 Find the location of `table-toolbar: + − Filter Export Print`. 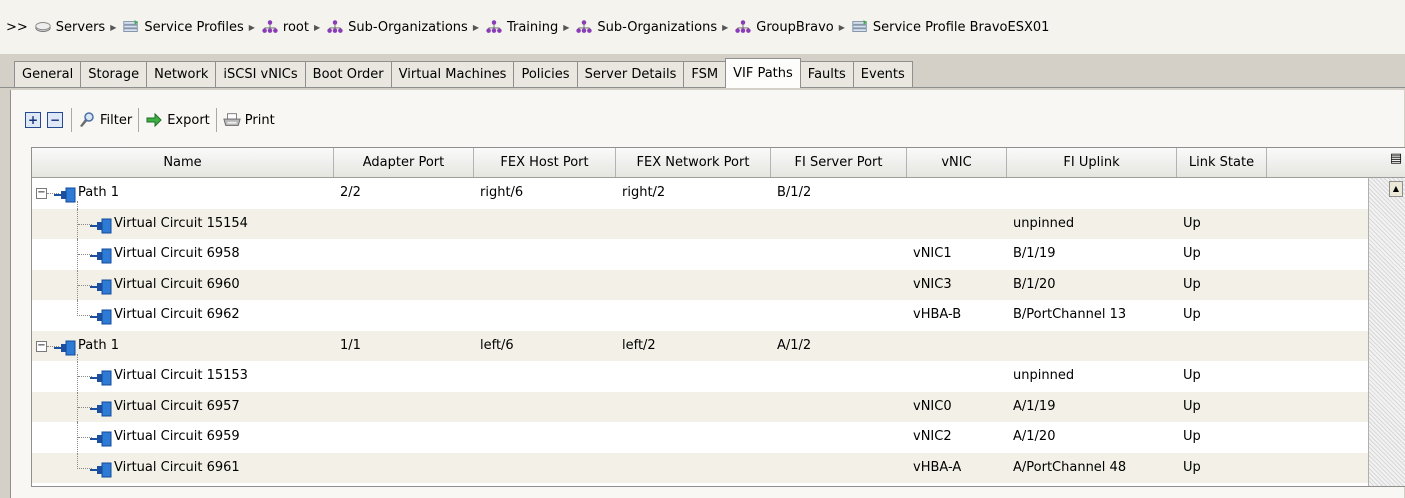

table-toolbar: + − Filter Export Print is located at coordinates (152, 120).